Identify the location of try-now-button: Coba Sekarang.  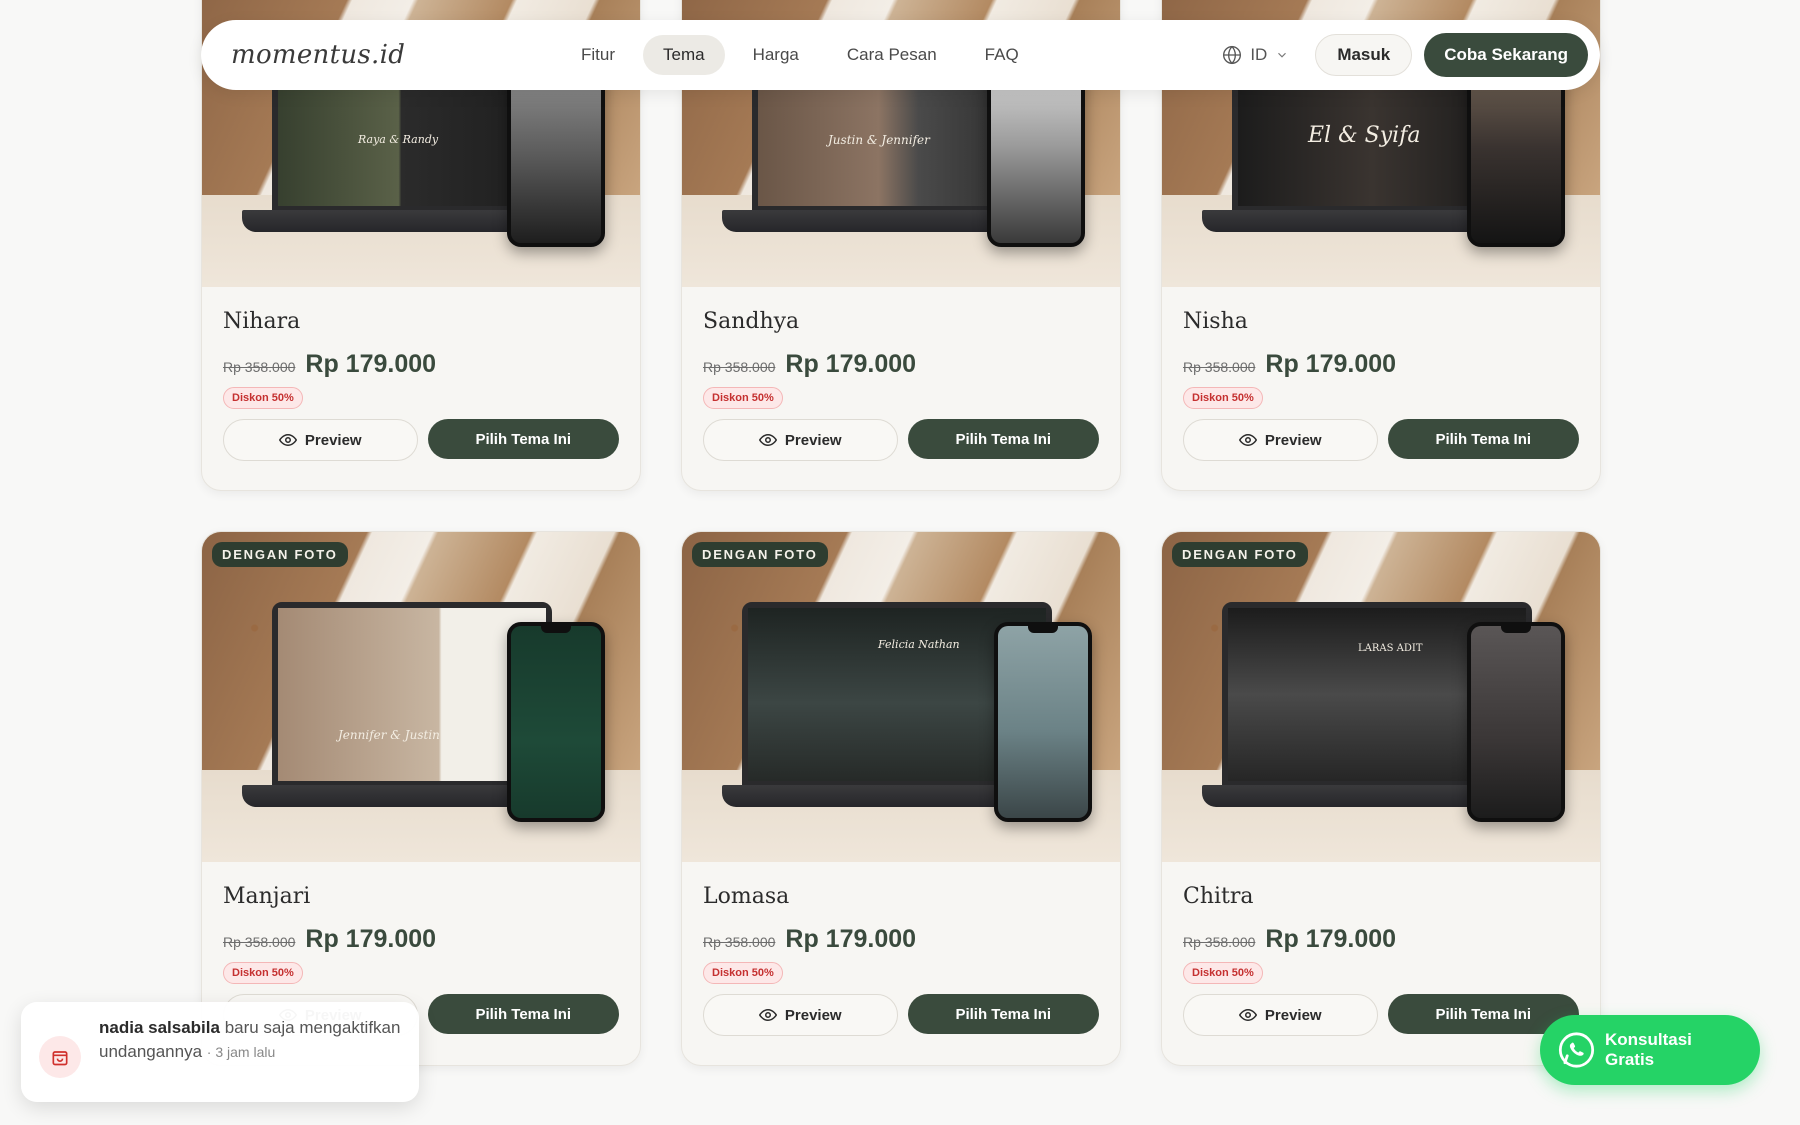
(1506, 55).